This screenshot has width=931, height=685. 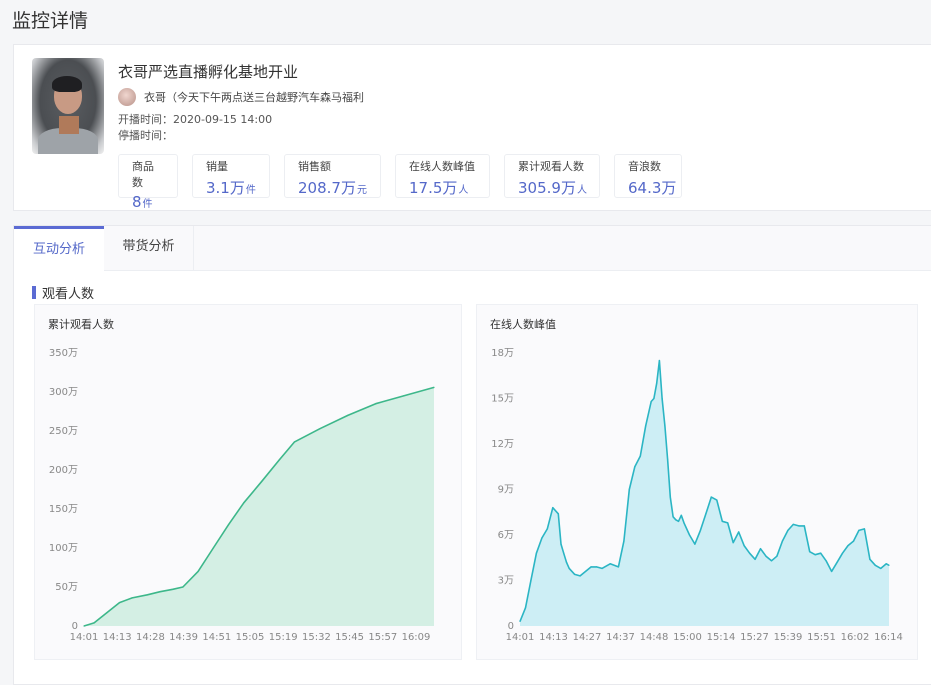 What do you see at coordinates (68, 106) in the screenshot?
I see `live-cover-image` at bounding box center [68, 106].